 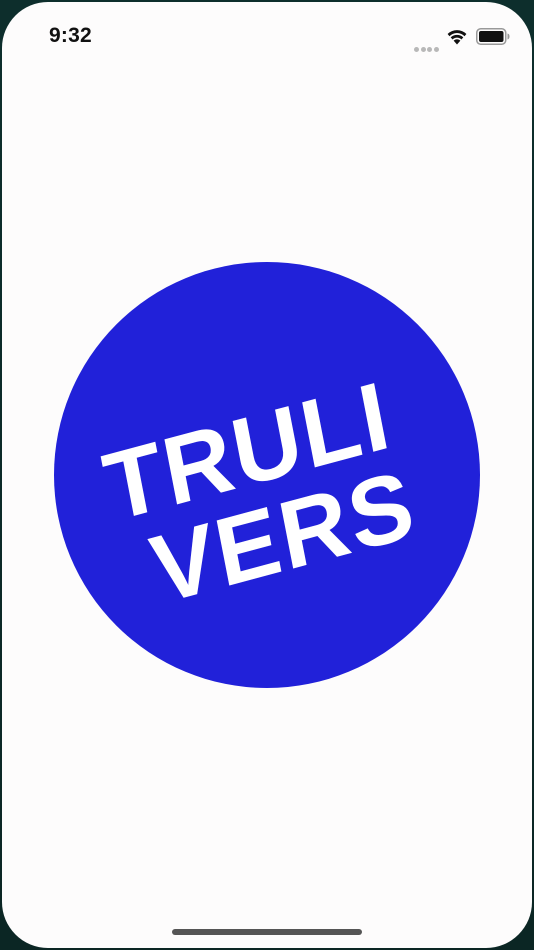 What do you see at coordinates (267, 37) in the screenshot?
I see `status-bar: 9:32` at bounding box center [267, 37].